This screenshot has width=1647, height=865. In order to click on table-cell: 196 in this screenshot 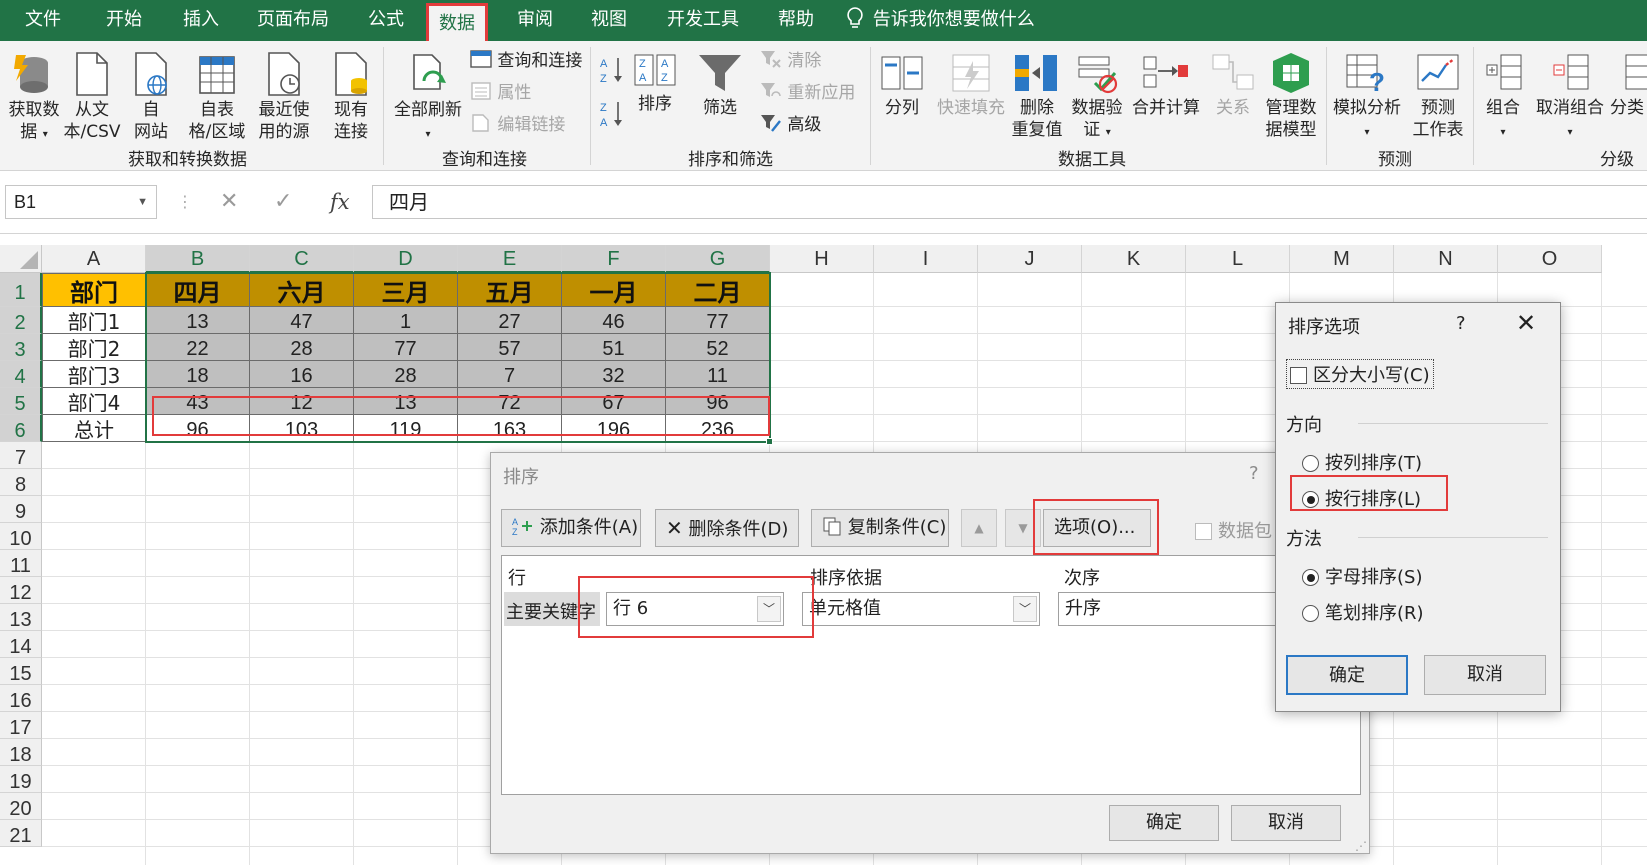, I will do `click(614, 428)`.